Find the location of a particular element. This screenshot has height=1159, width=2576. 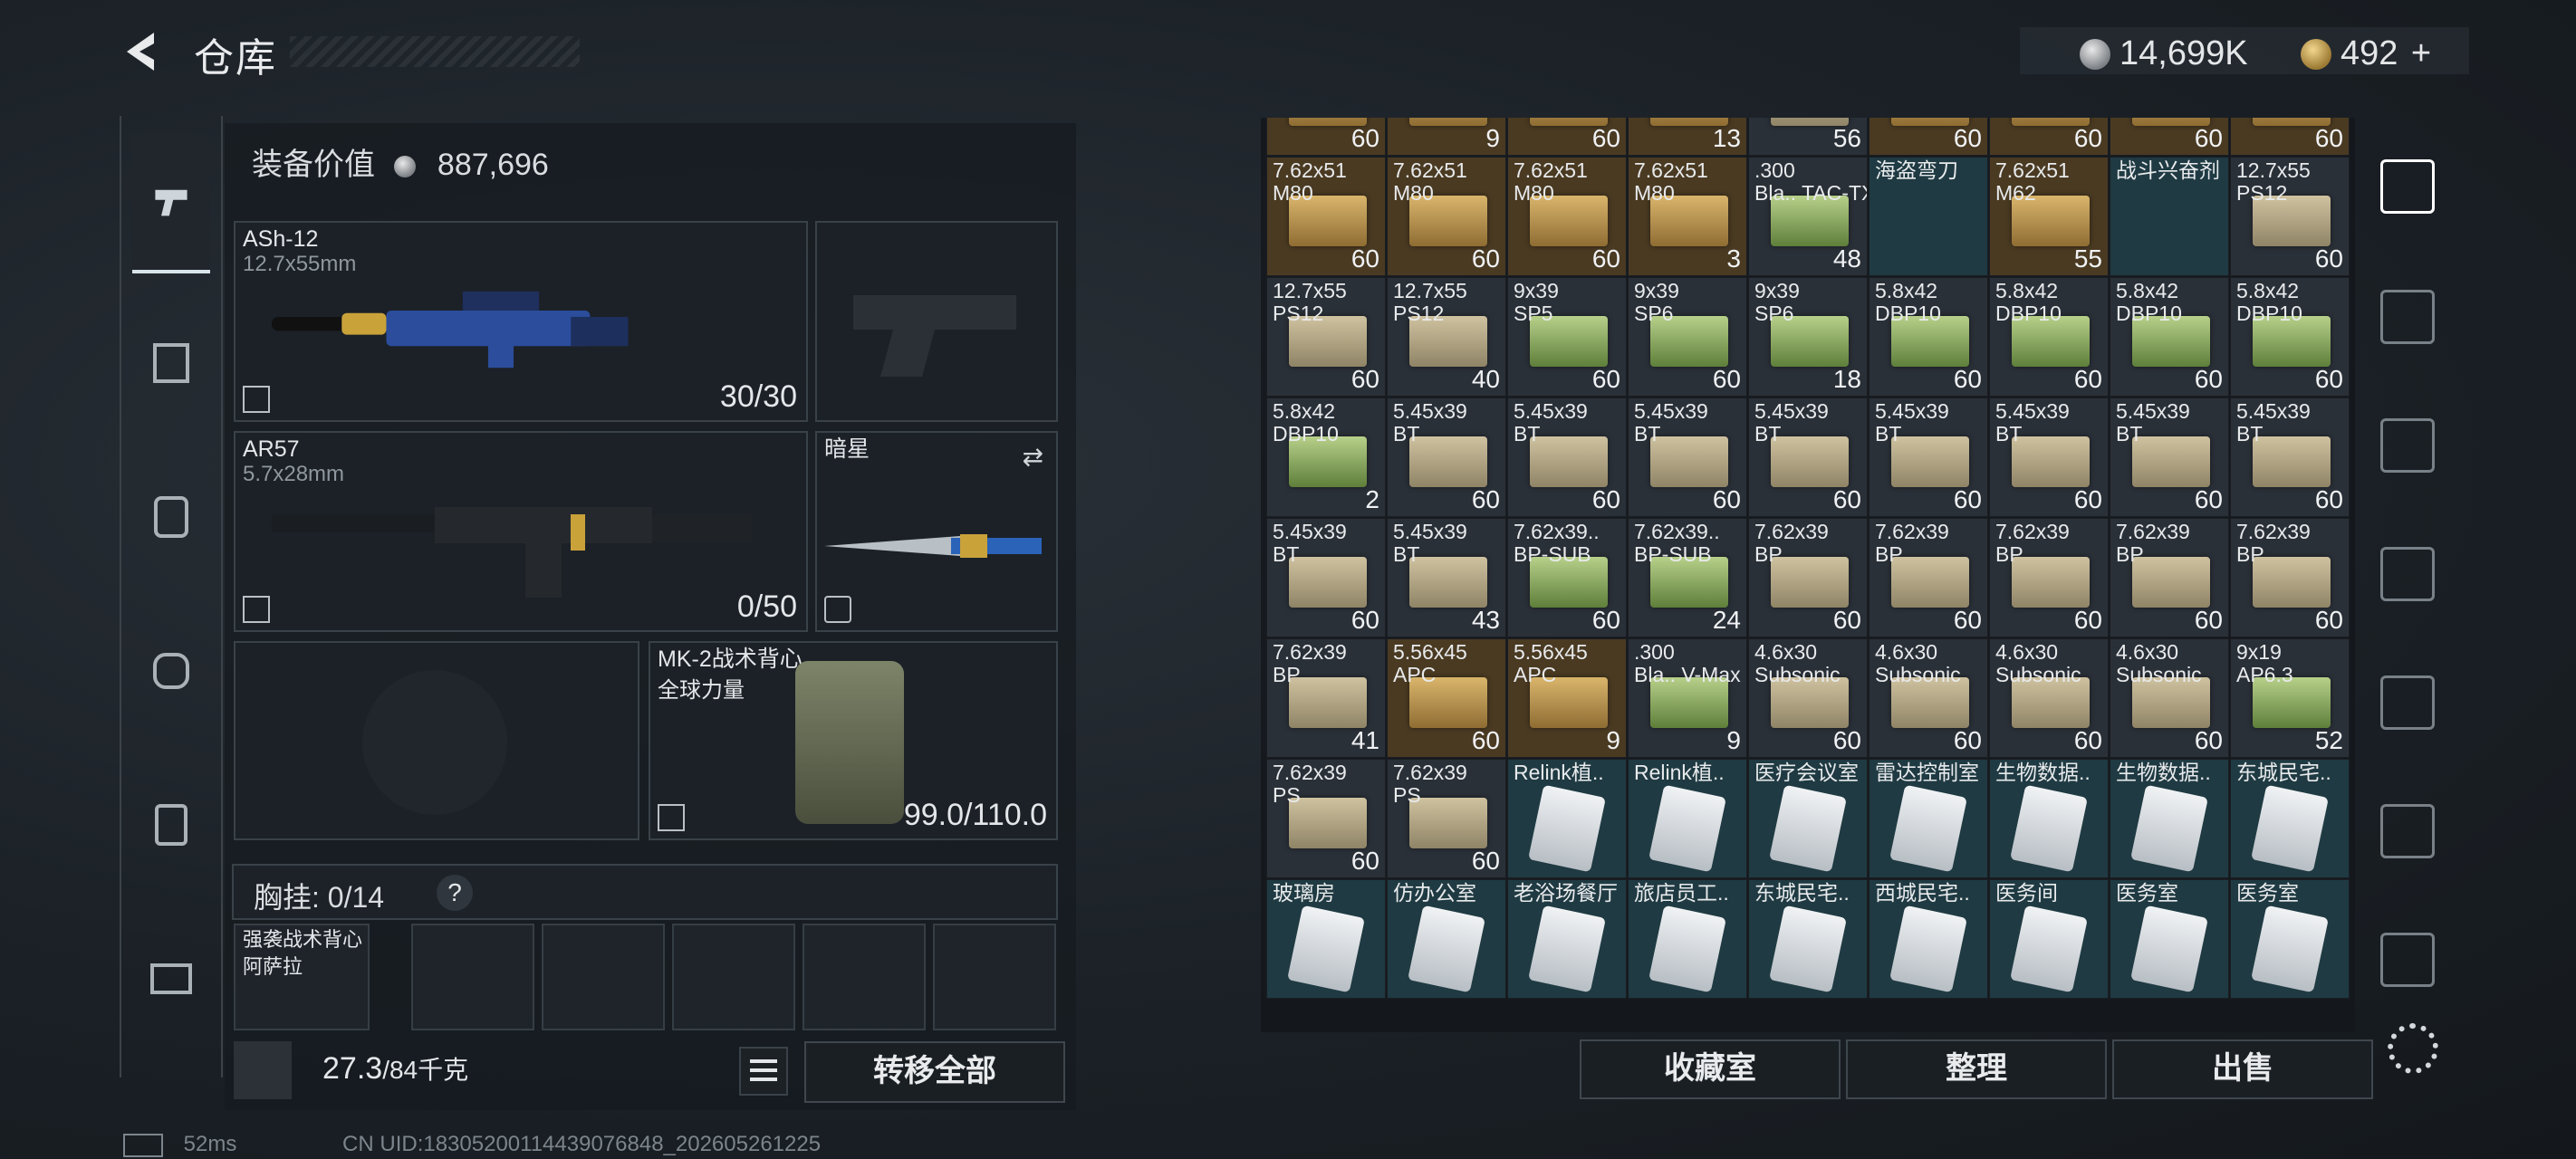

stash-item: 战斗兴奋剂 is located at coordinates (2169, 216).